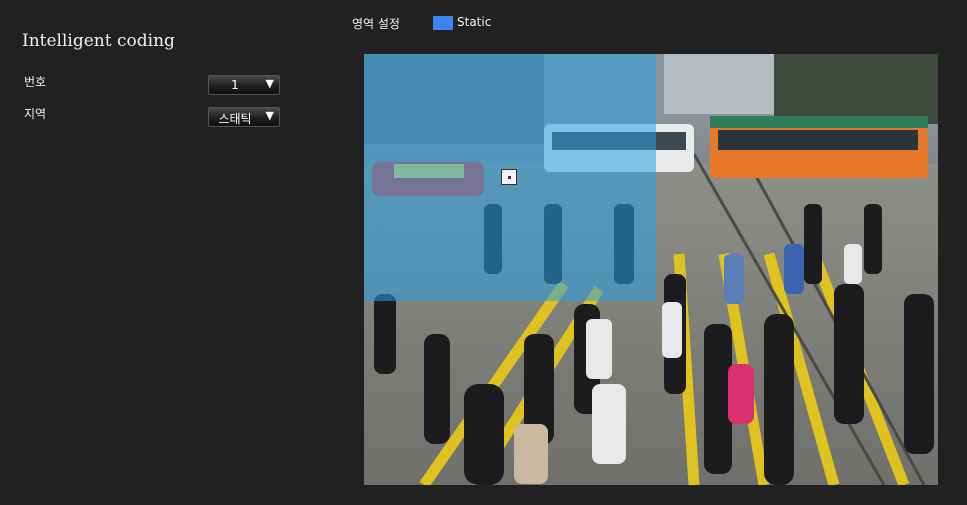  I want to click on panel-title: Intelligent coding, so click(98, 41).